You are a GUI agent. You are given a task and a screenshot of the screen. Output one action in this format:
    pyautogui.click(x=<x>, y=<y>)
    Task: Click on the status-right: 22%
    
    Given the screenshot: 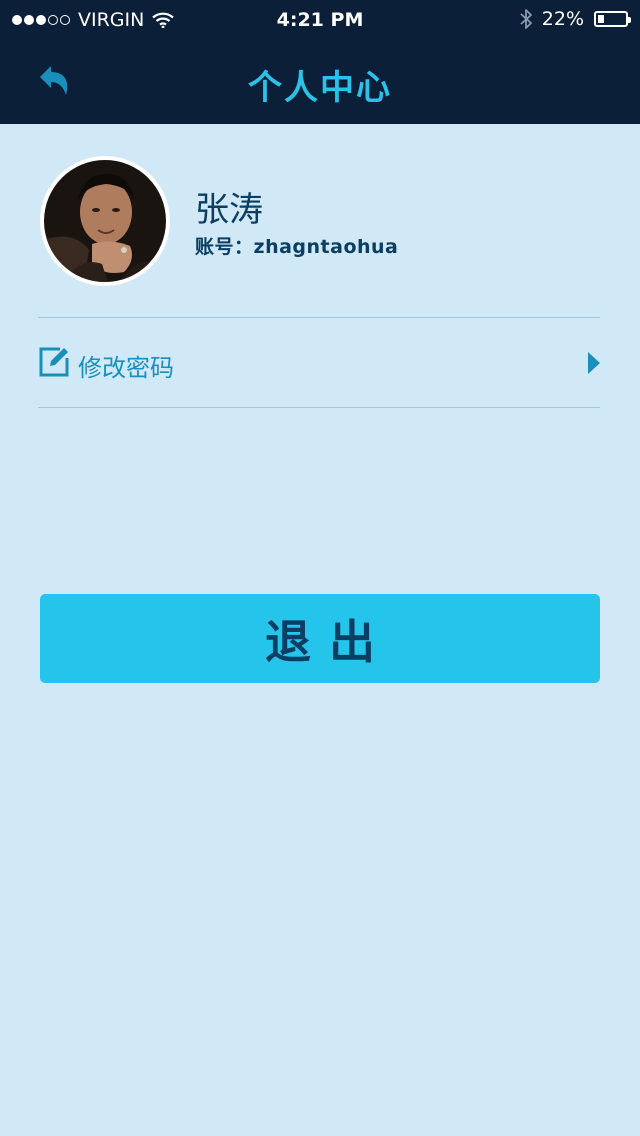 What is the action you would take?
    pyautogui.click(x=575, y=19)
    